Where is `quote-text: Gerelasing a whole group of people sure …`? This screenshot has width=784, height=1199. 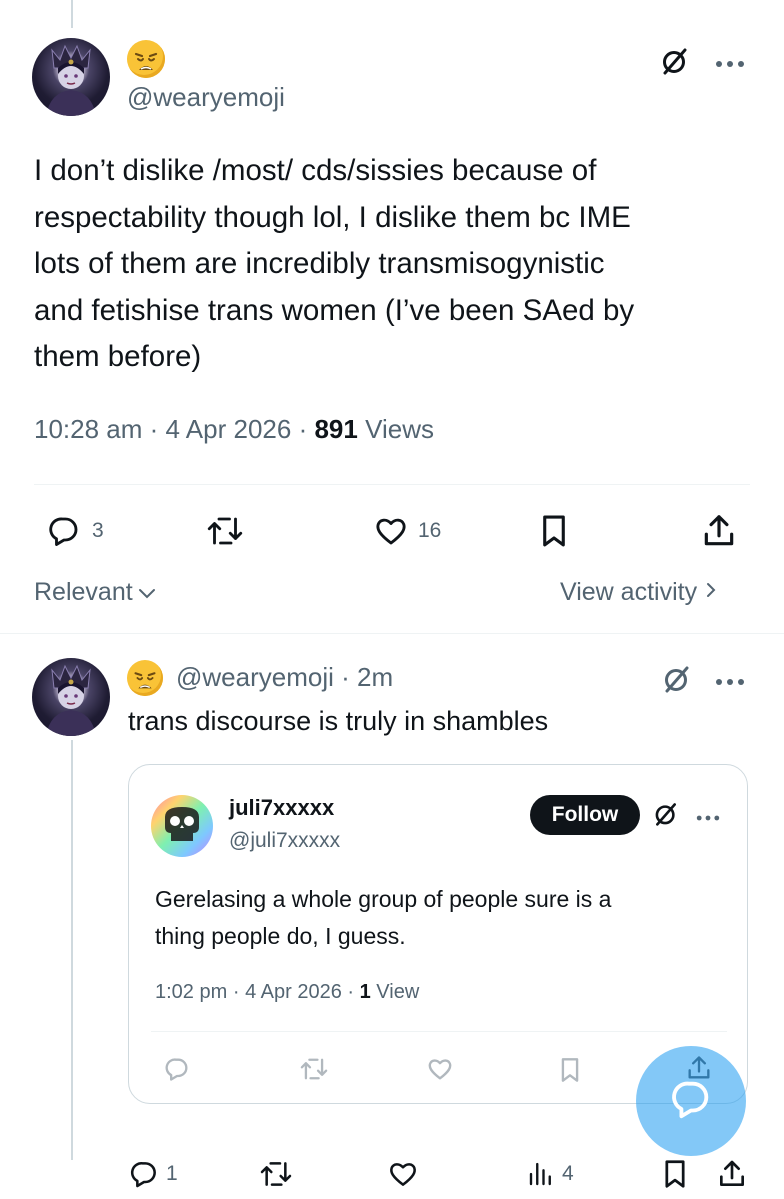 quote-text: Gerelasing a whole group of people sure … is located at coordinates (445, 918).